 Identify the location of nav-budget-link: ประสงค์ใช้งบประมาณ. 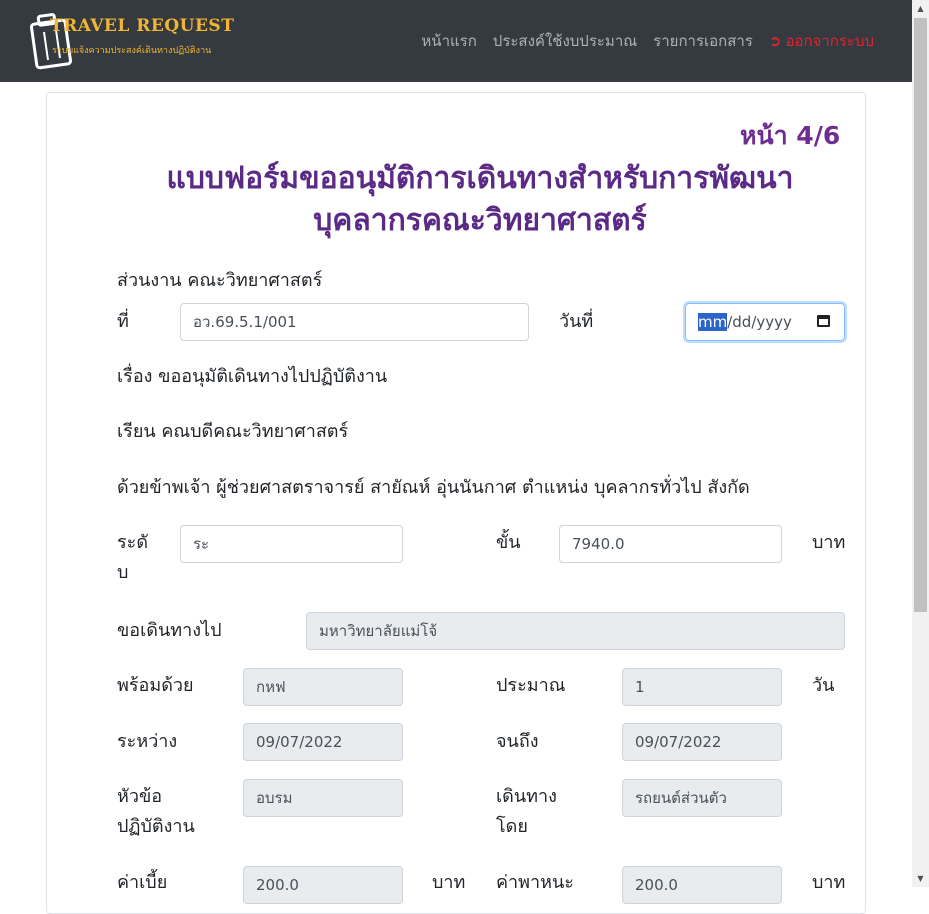
(565, 41).